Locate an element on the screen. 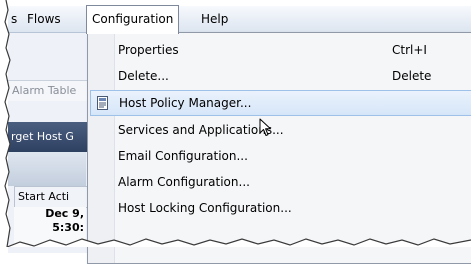 The image size is (471, 264). tab-alarm-table: Alarm Table is located at coordinates (49, 90).